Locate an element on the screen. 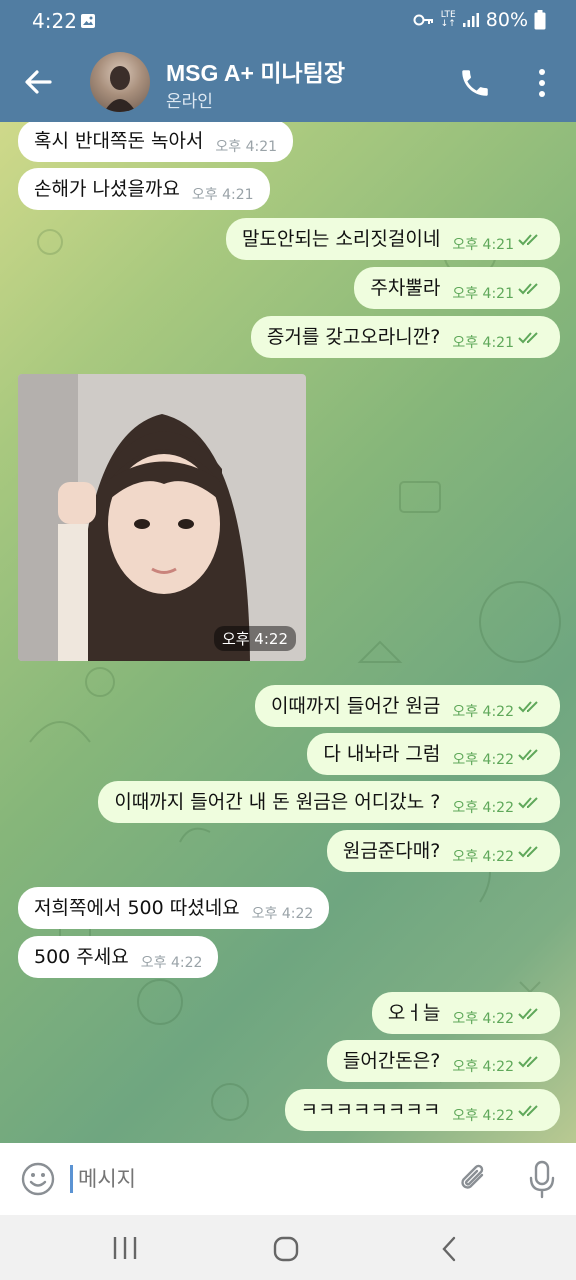 This screenshot has width=576, height=1280. message-bubble: 이때까지 들어간 내 돈 원금은 어디갔노 ? 오후 4:22 is located at coordinates (329, 802).